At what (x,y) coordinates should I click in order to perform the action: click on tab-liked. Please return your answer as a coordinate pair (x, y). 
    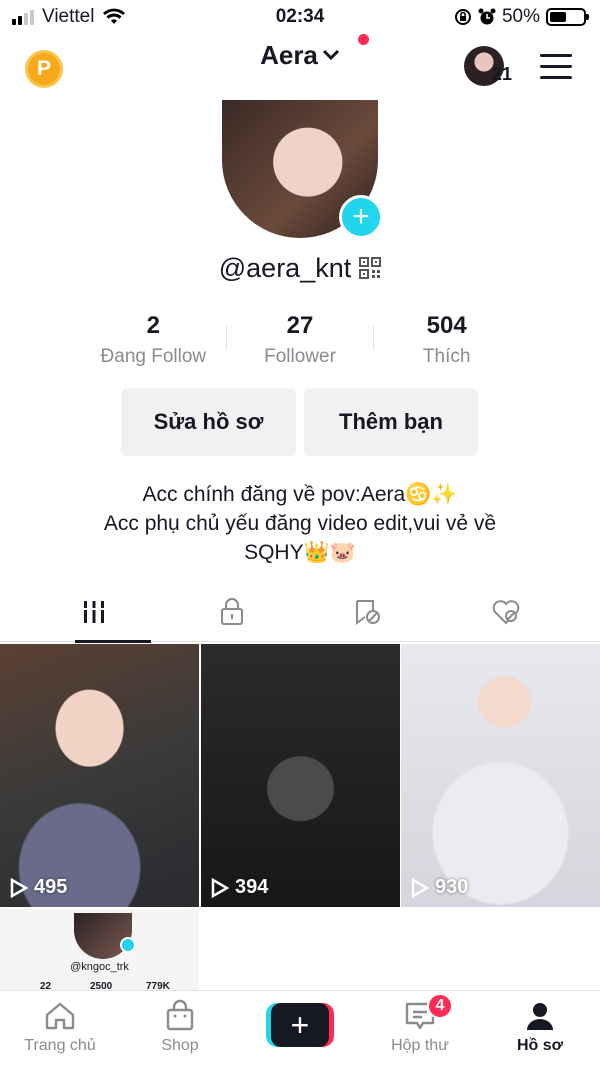
    Looking at the image, I should click on (506, 612).